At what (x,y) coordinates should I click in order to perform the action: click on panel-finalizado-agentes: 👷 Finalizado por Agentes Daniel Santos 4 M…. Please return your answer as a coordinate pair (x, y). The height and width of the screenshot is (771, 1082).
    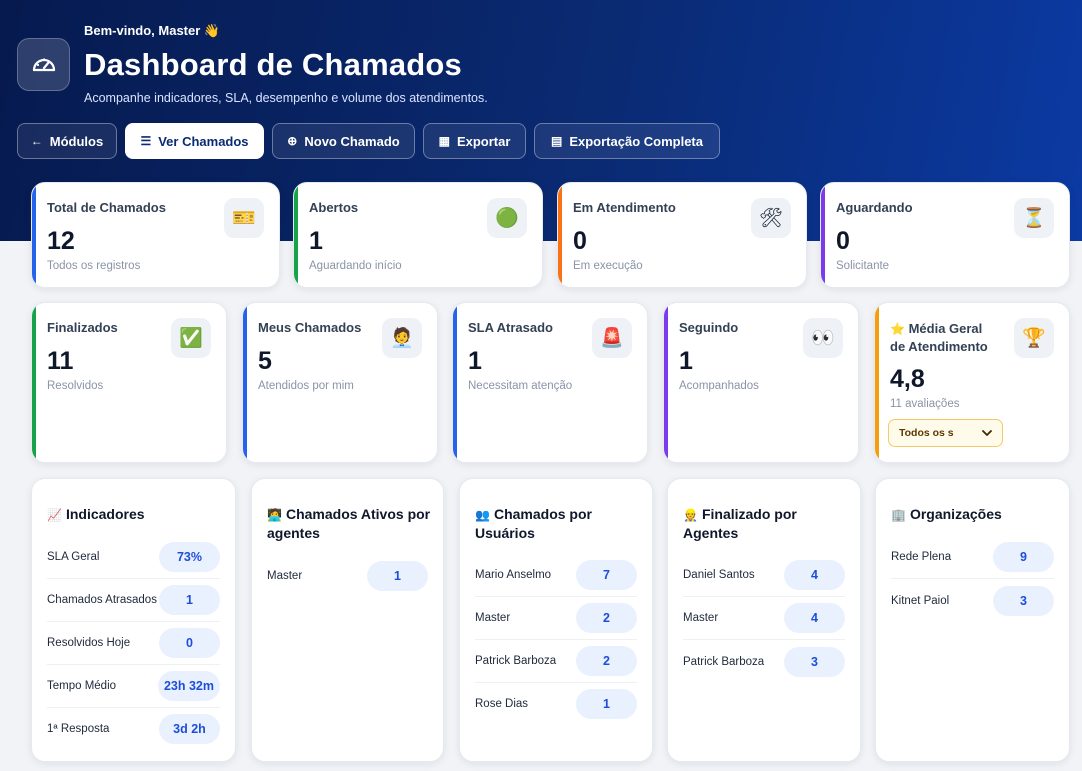
    Looking at the image, I should click on (764, 620).